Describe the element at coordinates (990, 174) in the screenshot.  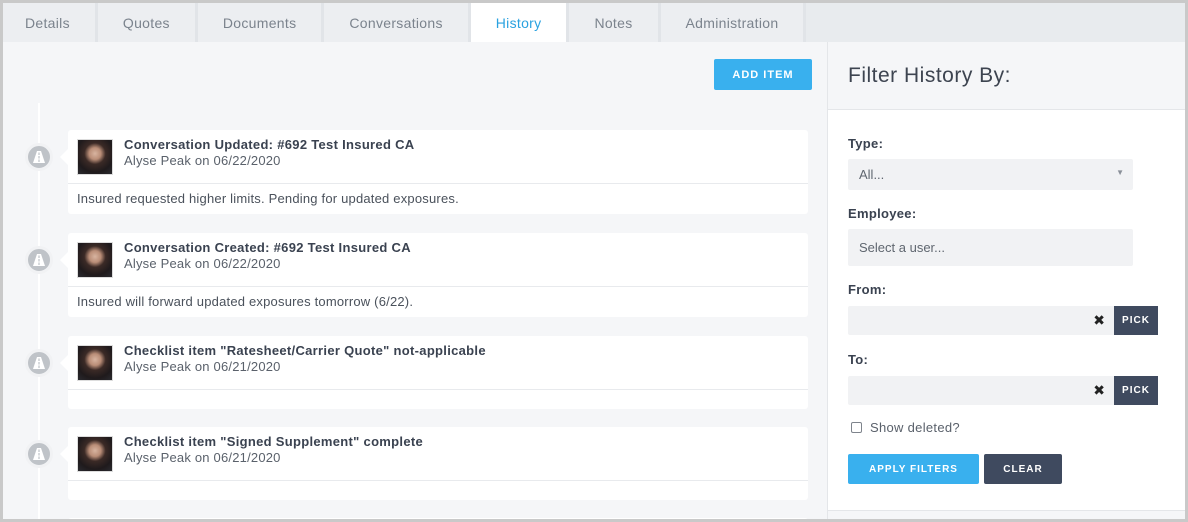
I see `type-select: All... ▼` at that location.